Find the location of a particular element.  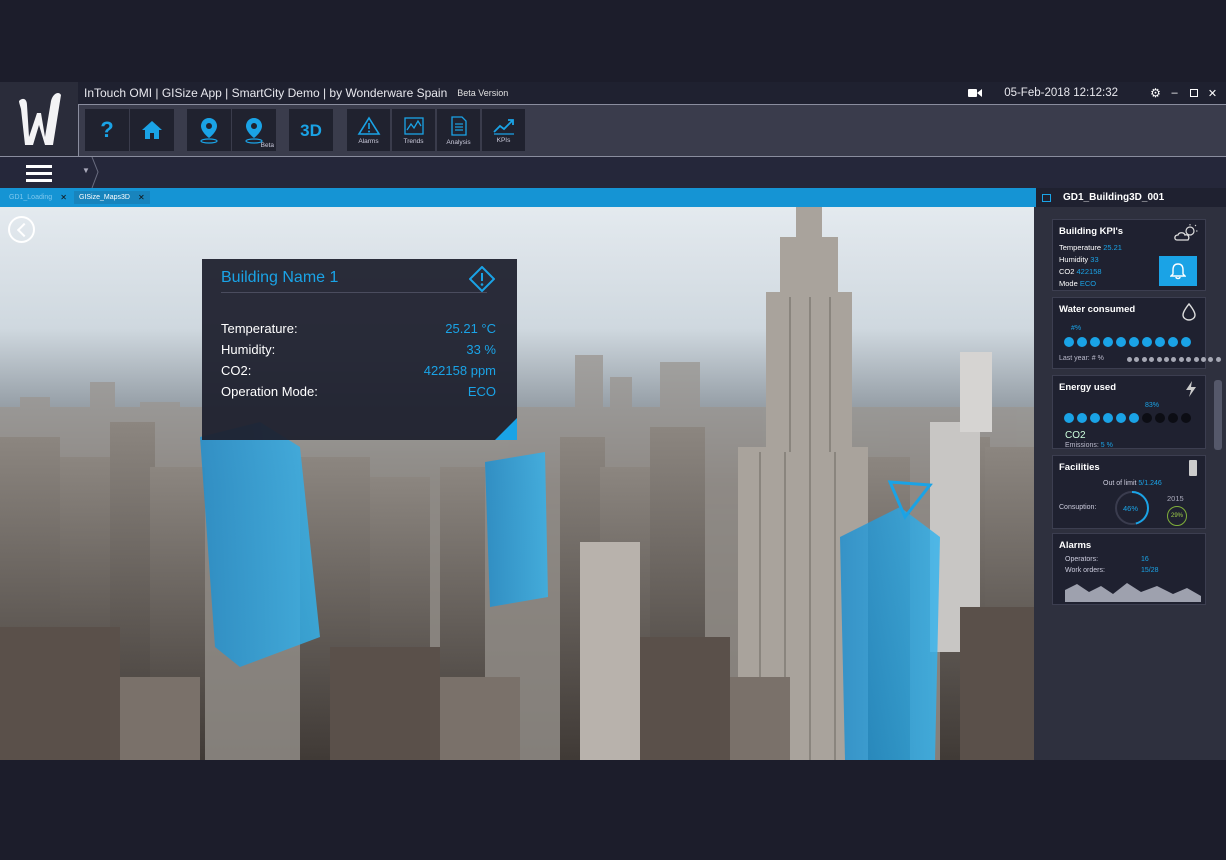

analysis-button: Analysis is located at coordinates (458, 130).